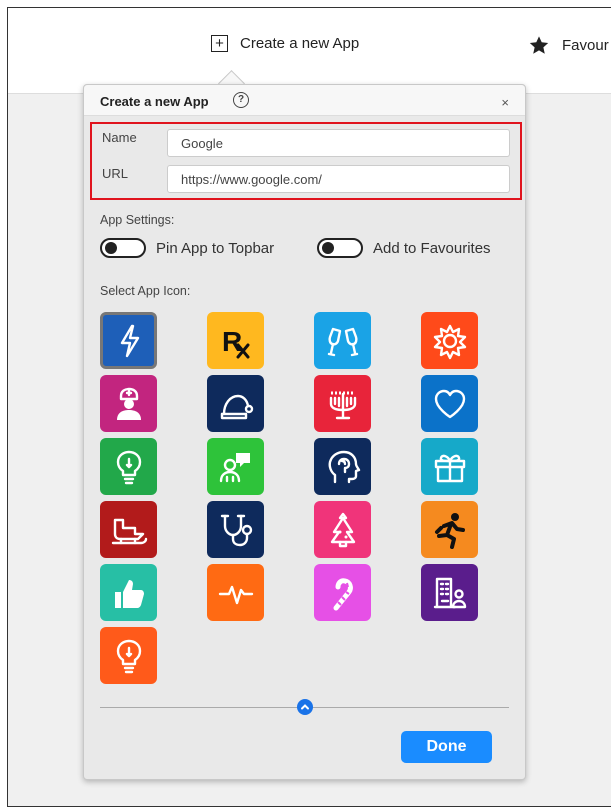  I want to click on app-icon-option-candy-cane, so click(342, 592).